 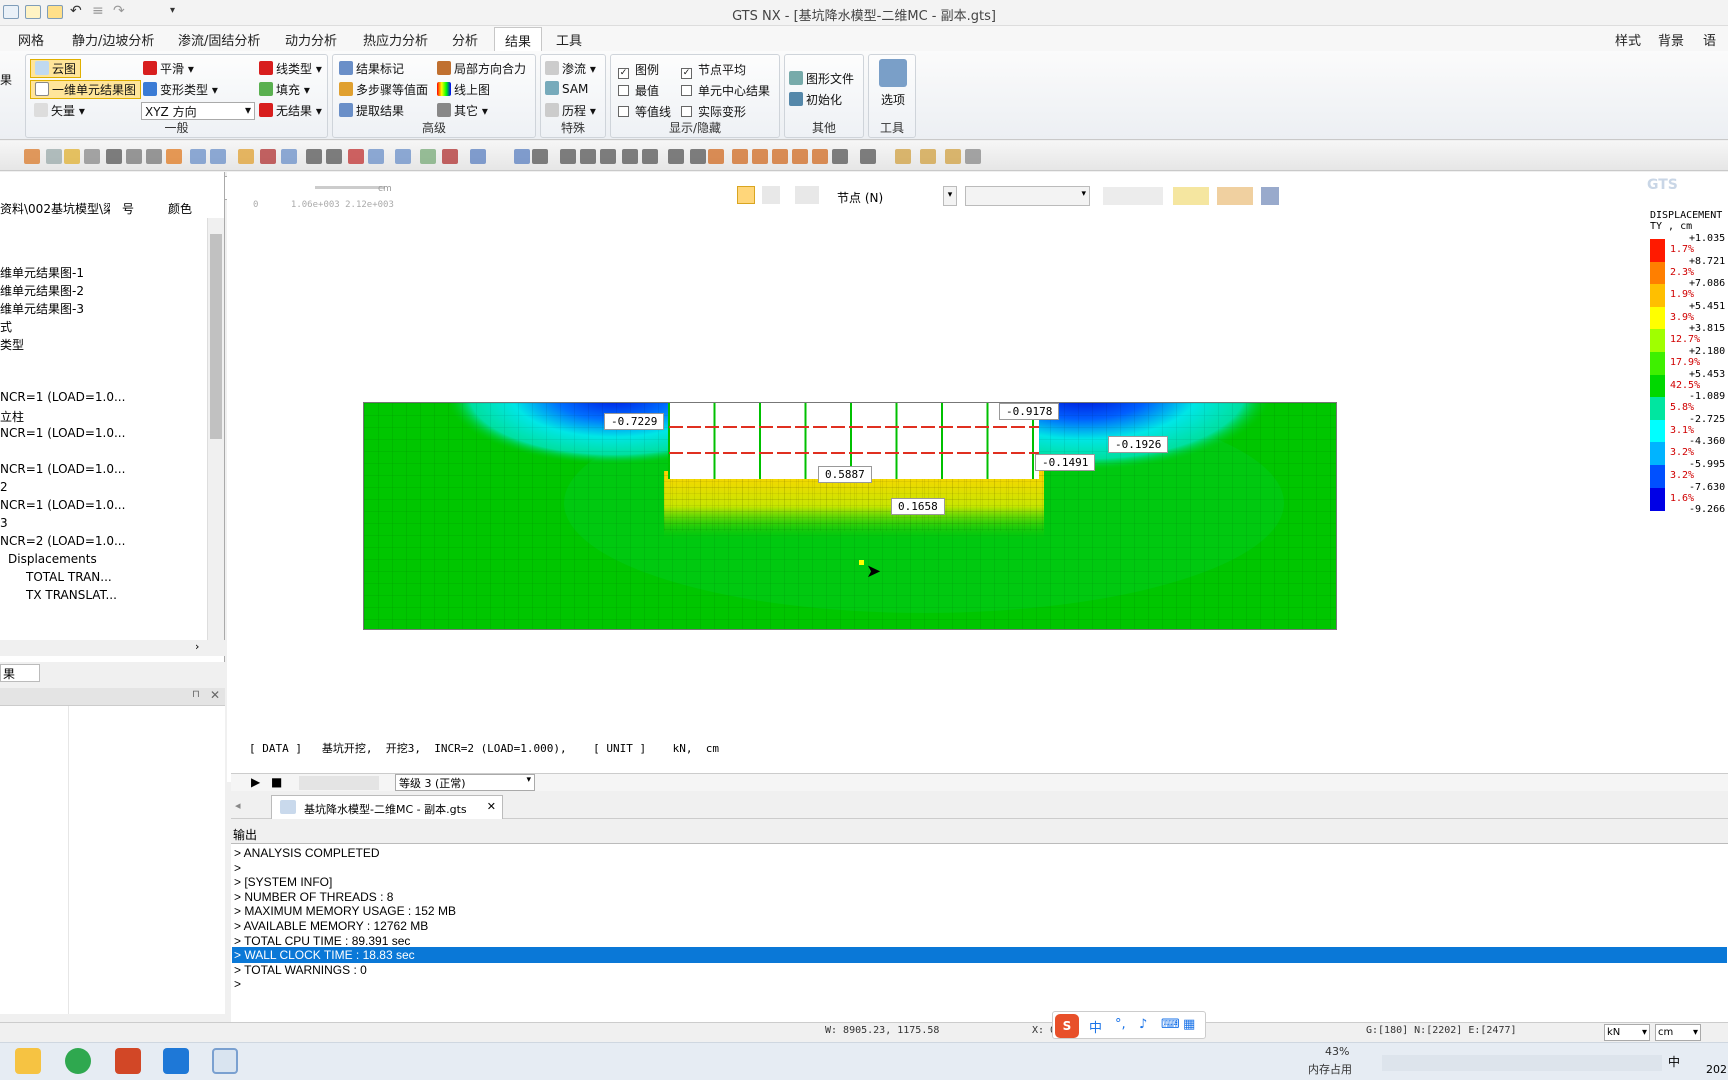 What do you see at coordinates (42, 308) in the screenshot?
I see `tree-item: 维单元结果图-3` at bounding box center [42, 308].